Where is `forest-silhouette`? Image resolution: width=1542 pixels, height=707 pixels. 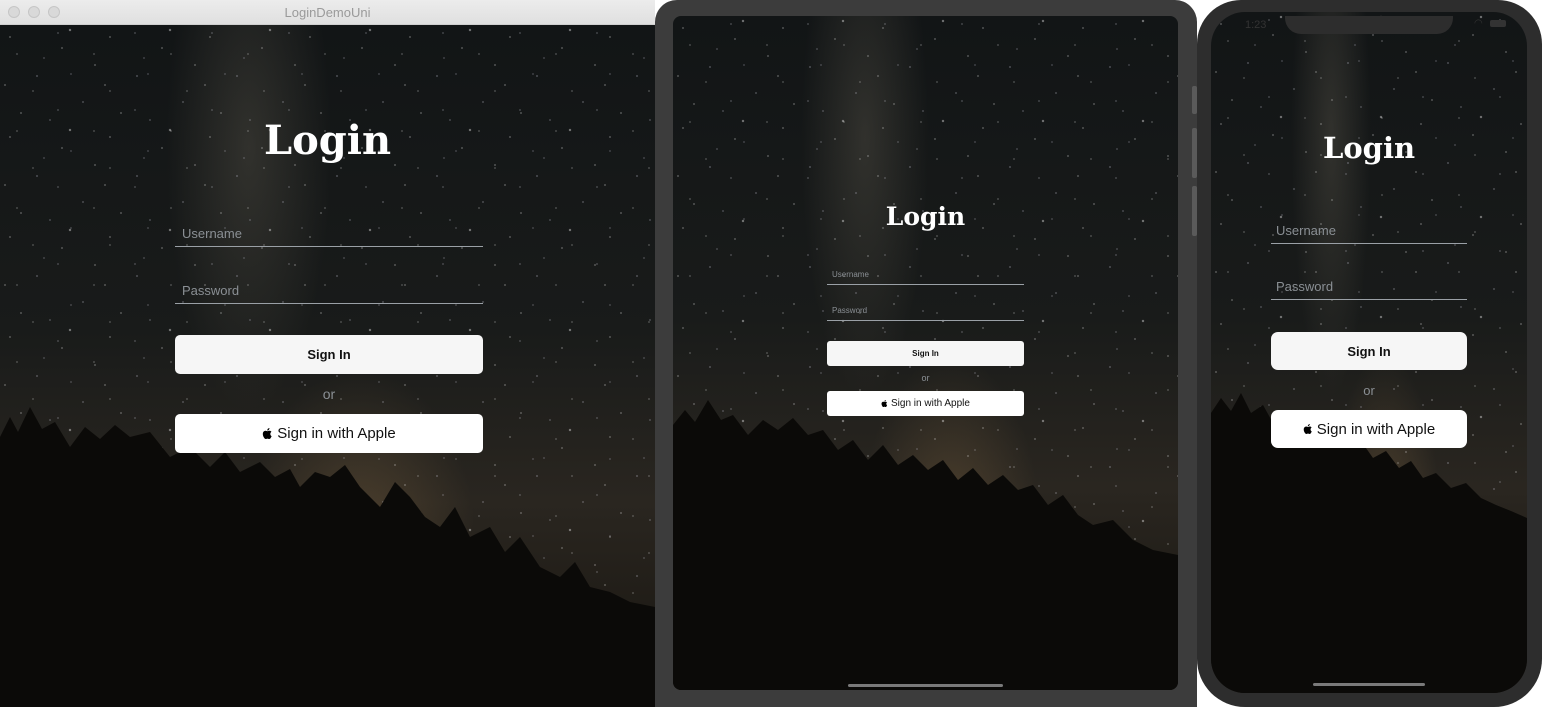 forest-silhouette is located at coordinates (925, 545).